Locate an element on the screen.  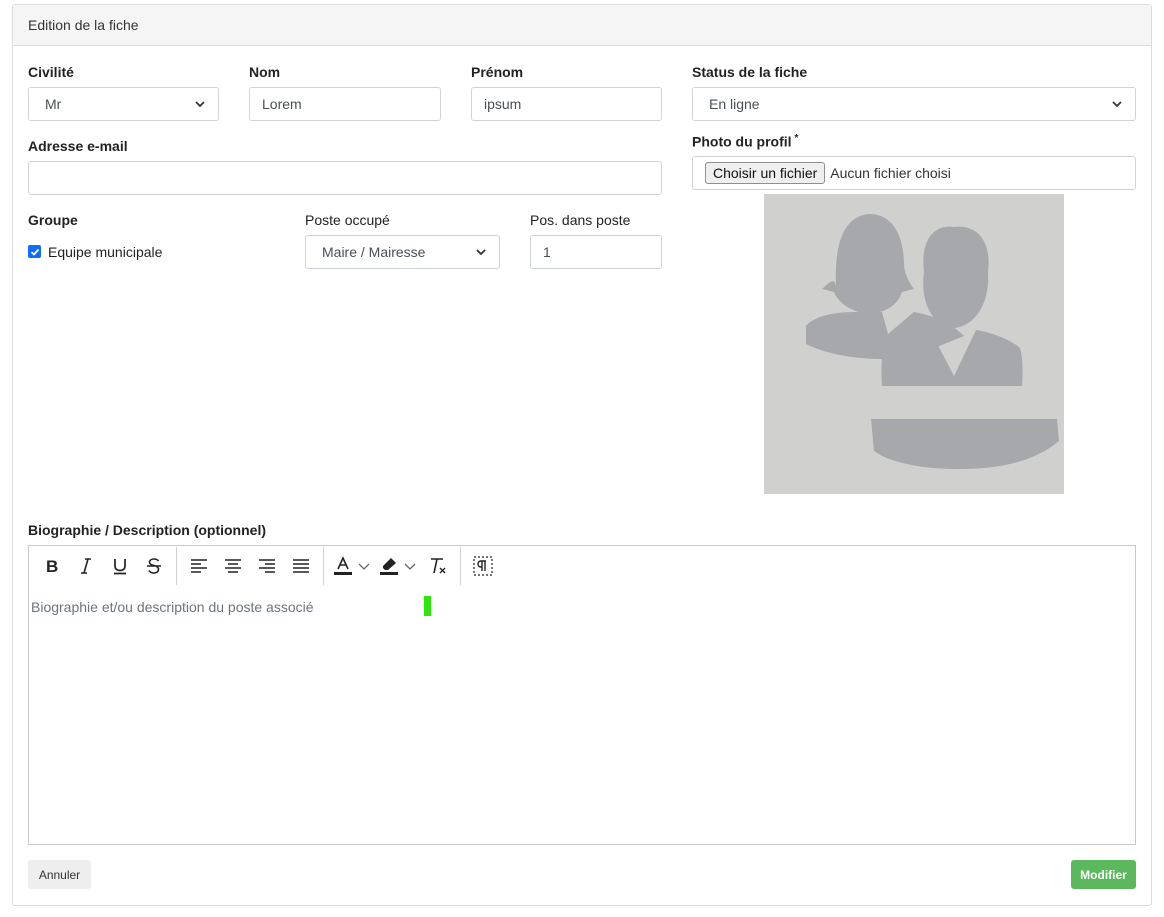
highlight-color-icon is located at coordinates (389, 566).